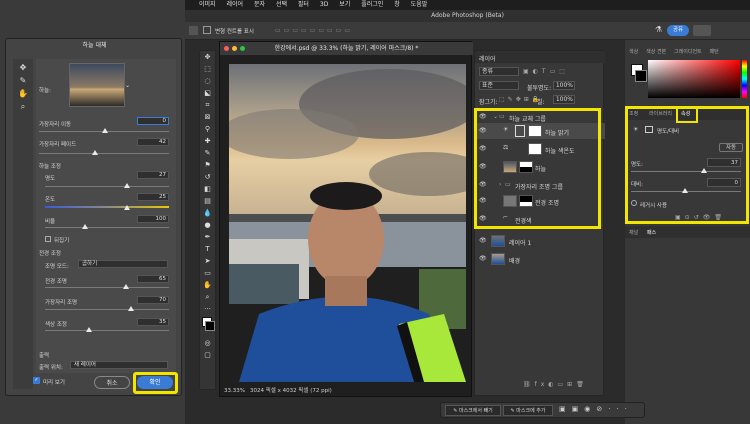  Describe the element at coordinates (89, 329) in the screenshot. I see `color-adjust-thumb` at that location.